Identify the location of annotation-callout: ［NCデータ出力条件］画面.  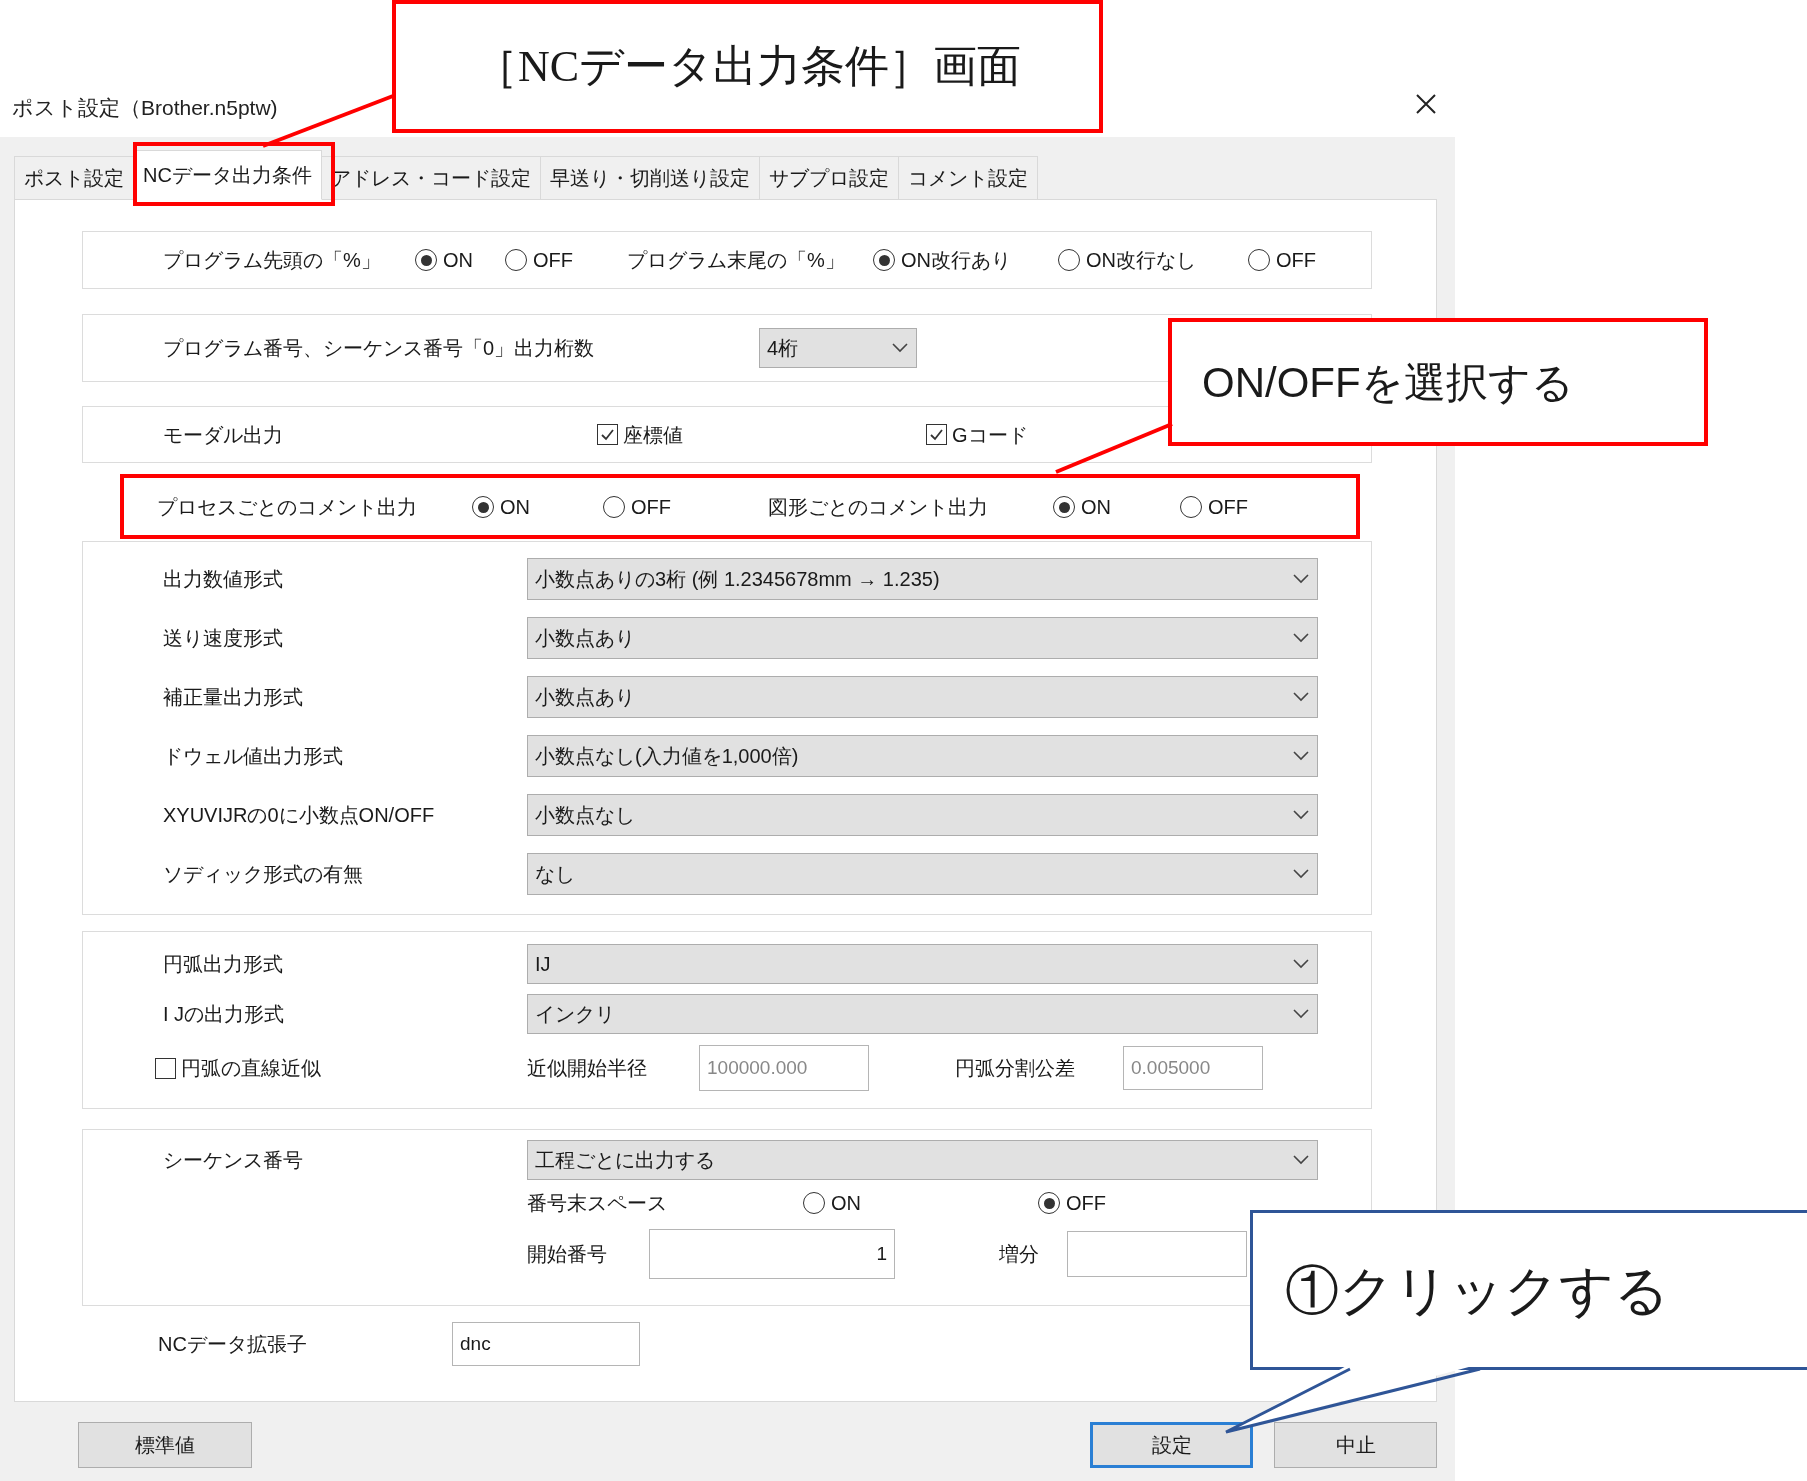
(747, 66).